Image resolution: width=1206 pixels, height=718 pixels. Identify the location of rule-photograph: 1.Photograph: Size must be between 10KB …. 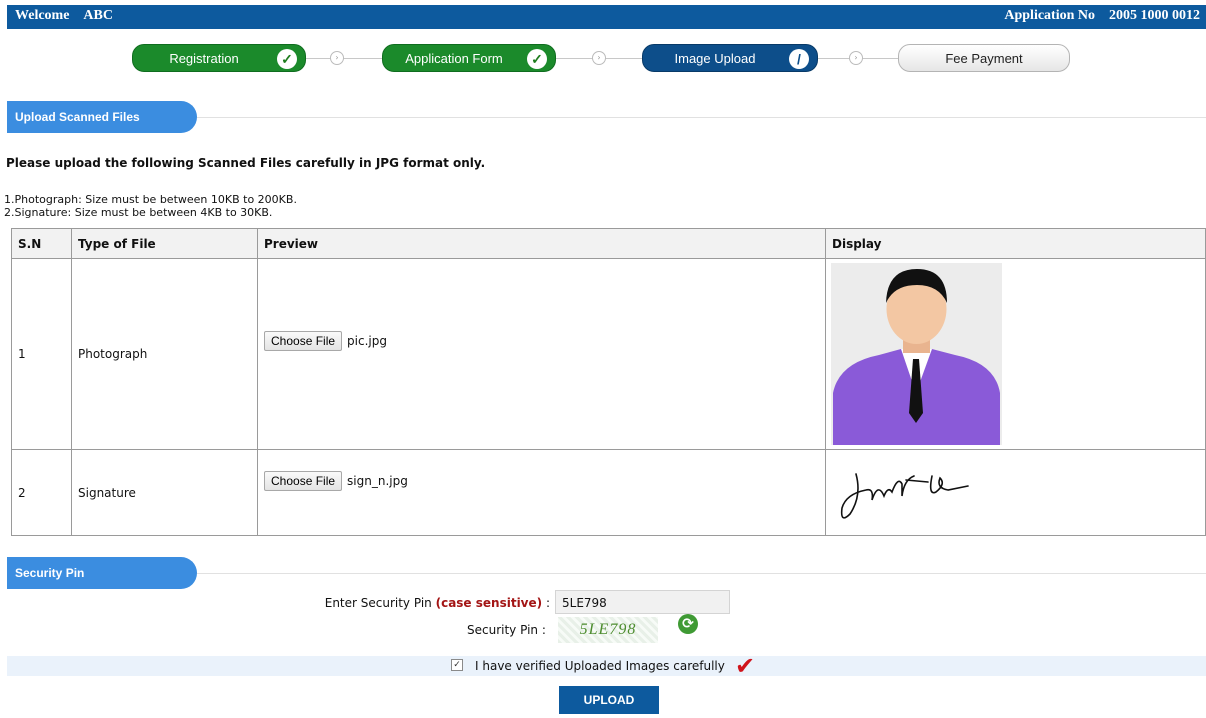
(150, 199).